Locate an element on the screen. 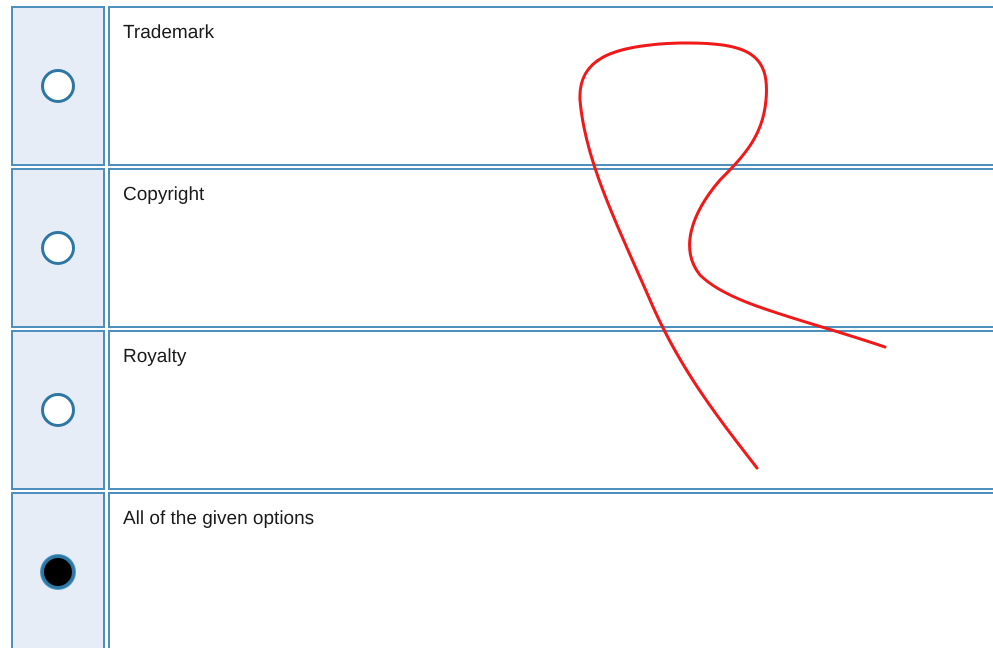 The image size is (993, 648). option-label: Trademark is located at coordinates (168, 32).